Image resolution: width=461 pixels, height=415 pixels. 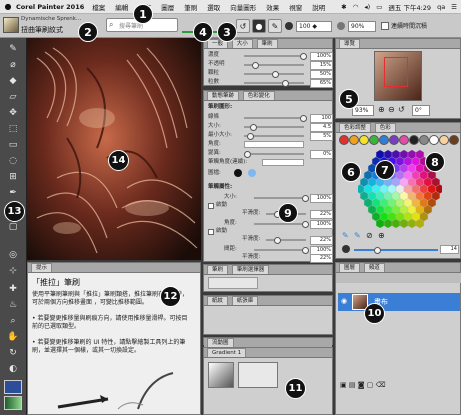 What do you see at coordinates (318, 7) in the screenshot?
I see `menu-help: 說明` at bounding box center [318, 7].